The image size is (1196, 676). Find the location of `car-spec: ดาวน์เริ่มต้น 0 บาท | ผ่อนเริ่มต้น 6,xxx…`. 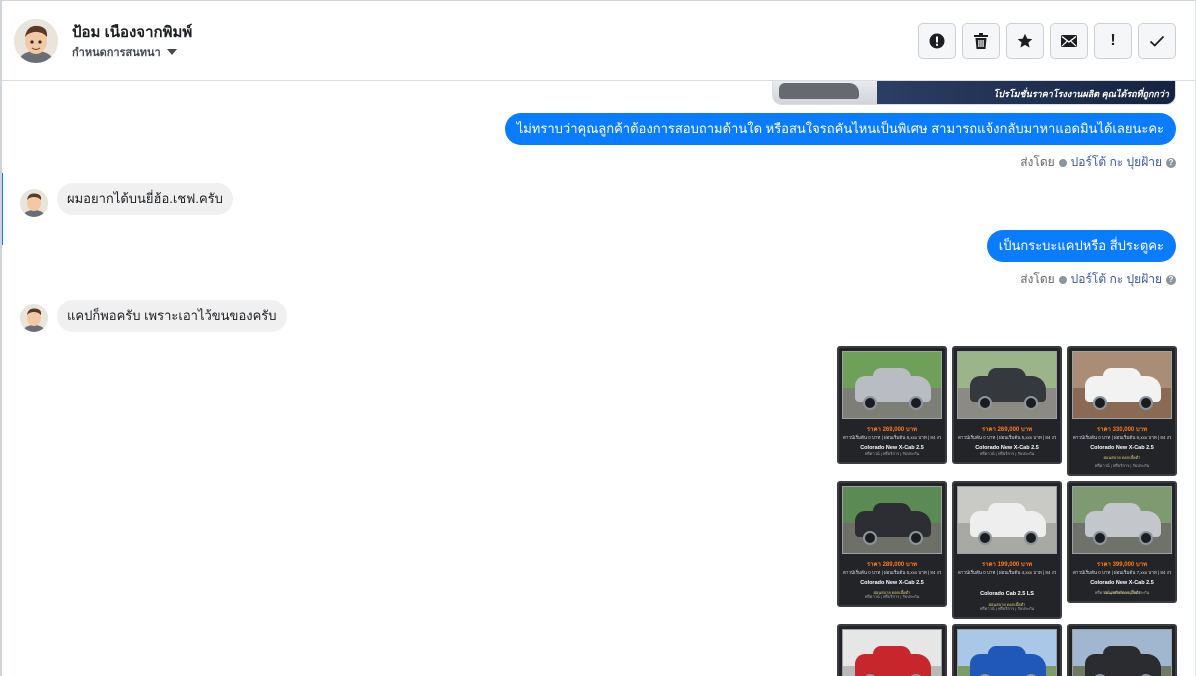

car-spec: ดาวน์เริ่มต้น 0 บาท | ผ่อนเริ่มต้น 6,xxx… is located at coordinates (1122, 437).